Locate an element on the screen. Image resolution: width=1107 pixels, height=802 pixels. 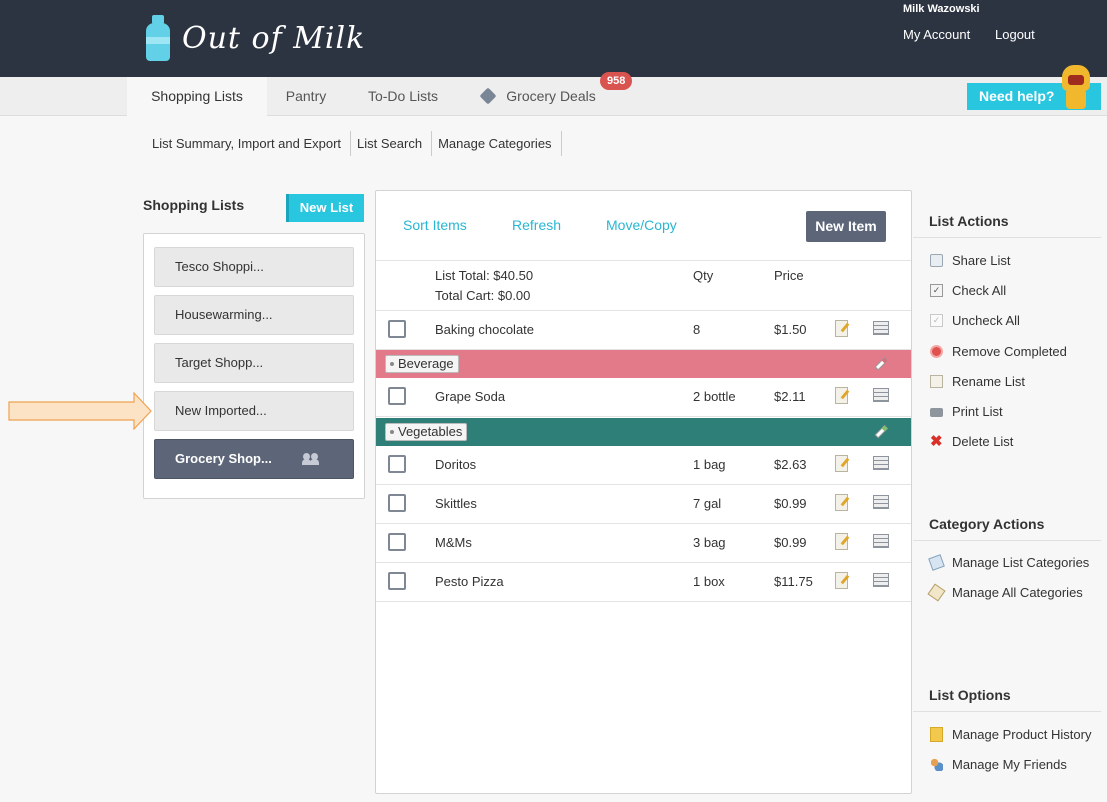
tab-label: Pantry is located at coordinates (306, 96).